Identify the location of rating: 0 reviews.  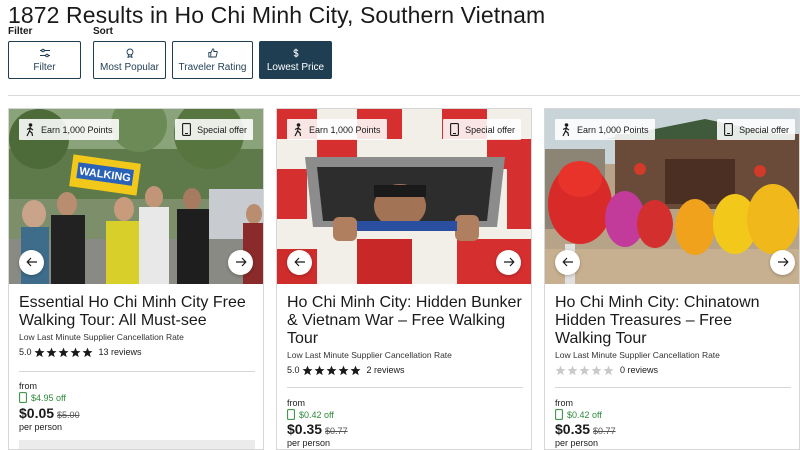
(606, 370).